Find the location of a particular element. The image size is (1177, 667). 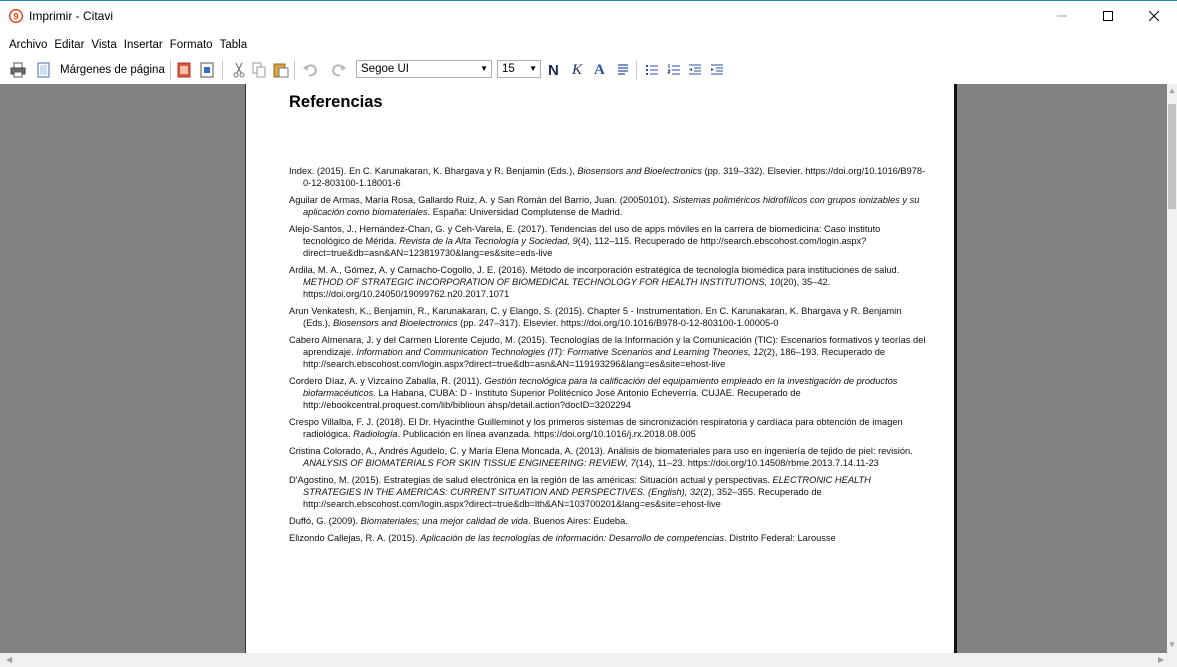

decrease-indent-icon is located at coordinates (695, 69).